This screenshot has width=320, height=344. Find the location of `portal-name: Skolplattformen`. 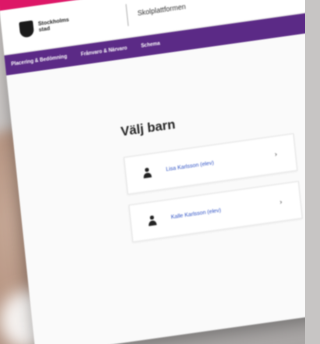

portal-name: Skolplattformen is located at coordinates (162, 10).